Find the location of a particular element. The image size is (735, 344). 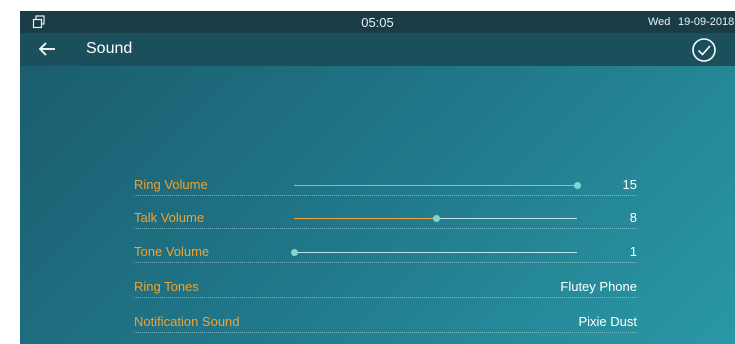

talk-volume-value: 8 is located at coordinates (633, 217).